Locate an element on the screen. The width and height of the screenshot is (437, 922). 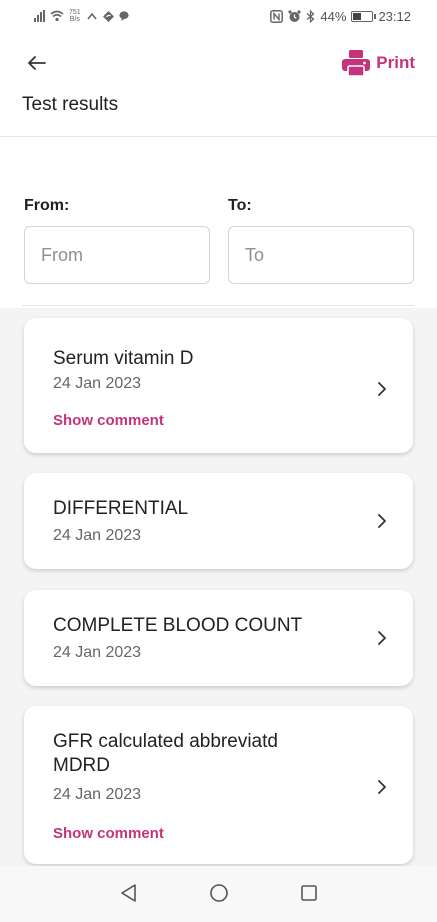
result-card: DIFFERENTIAL 24 Jan 2023 is located at coordinates (218, 521).